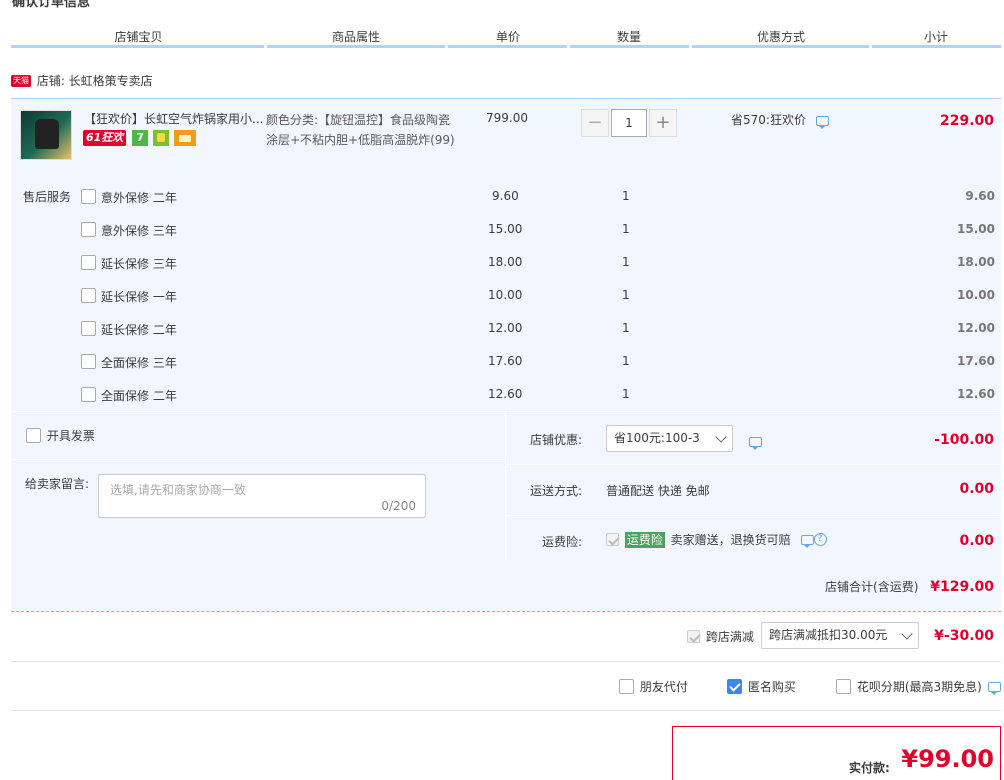  What do you see at coordinates (976, 489) in the screenshot?
I see `shipping-amount: 0.00` at bounding box center [976, 489].